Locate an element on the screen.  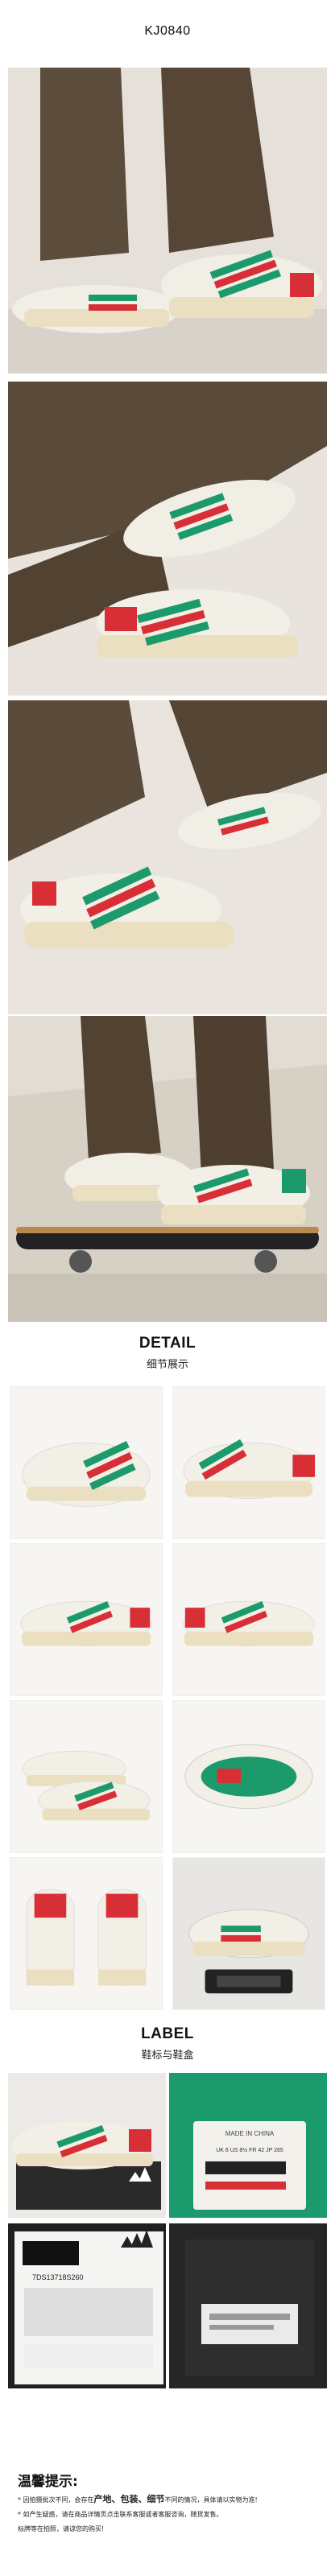
tips-bold-package: 包装、 is located at coordinates (133, 2499).